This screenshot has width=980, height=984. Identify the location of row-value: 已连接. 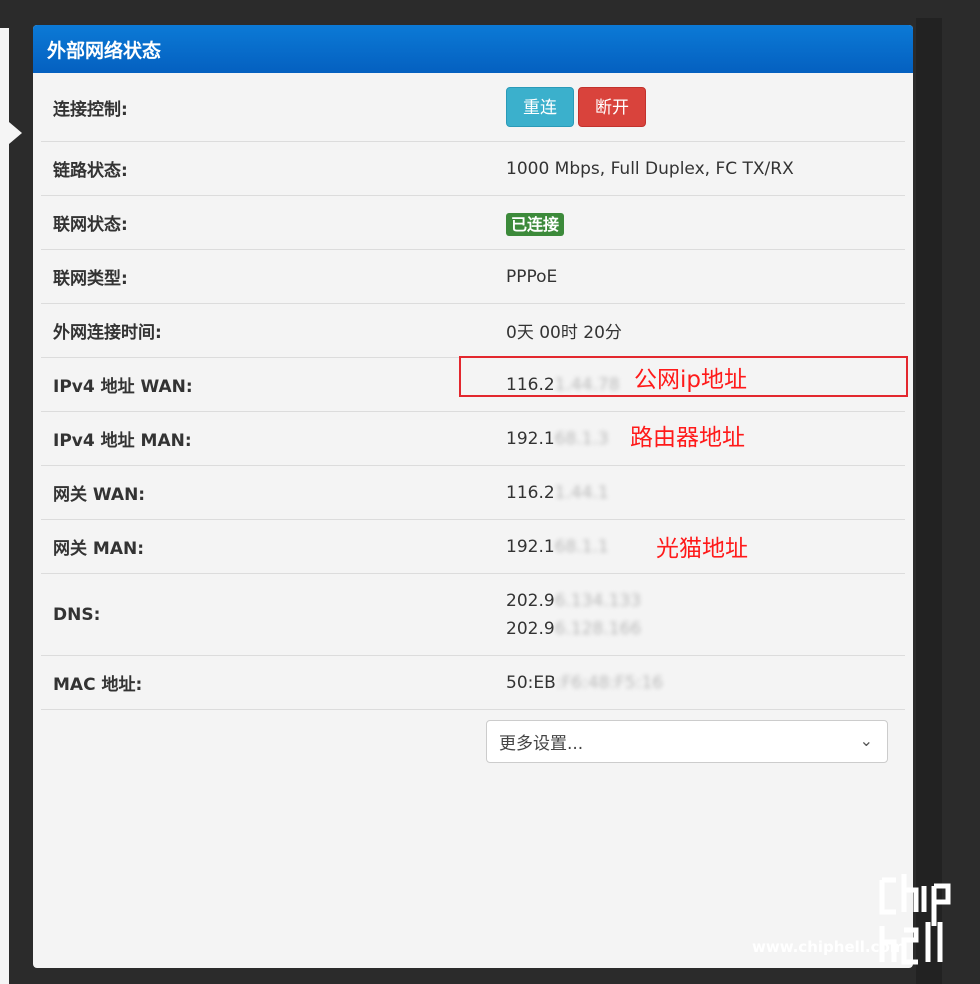
(535, 223).